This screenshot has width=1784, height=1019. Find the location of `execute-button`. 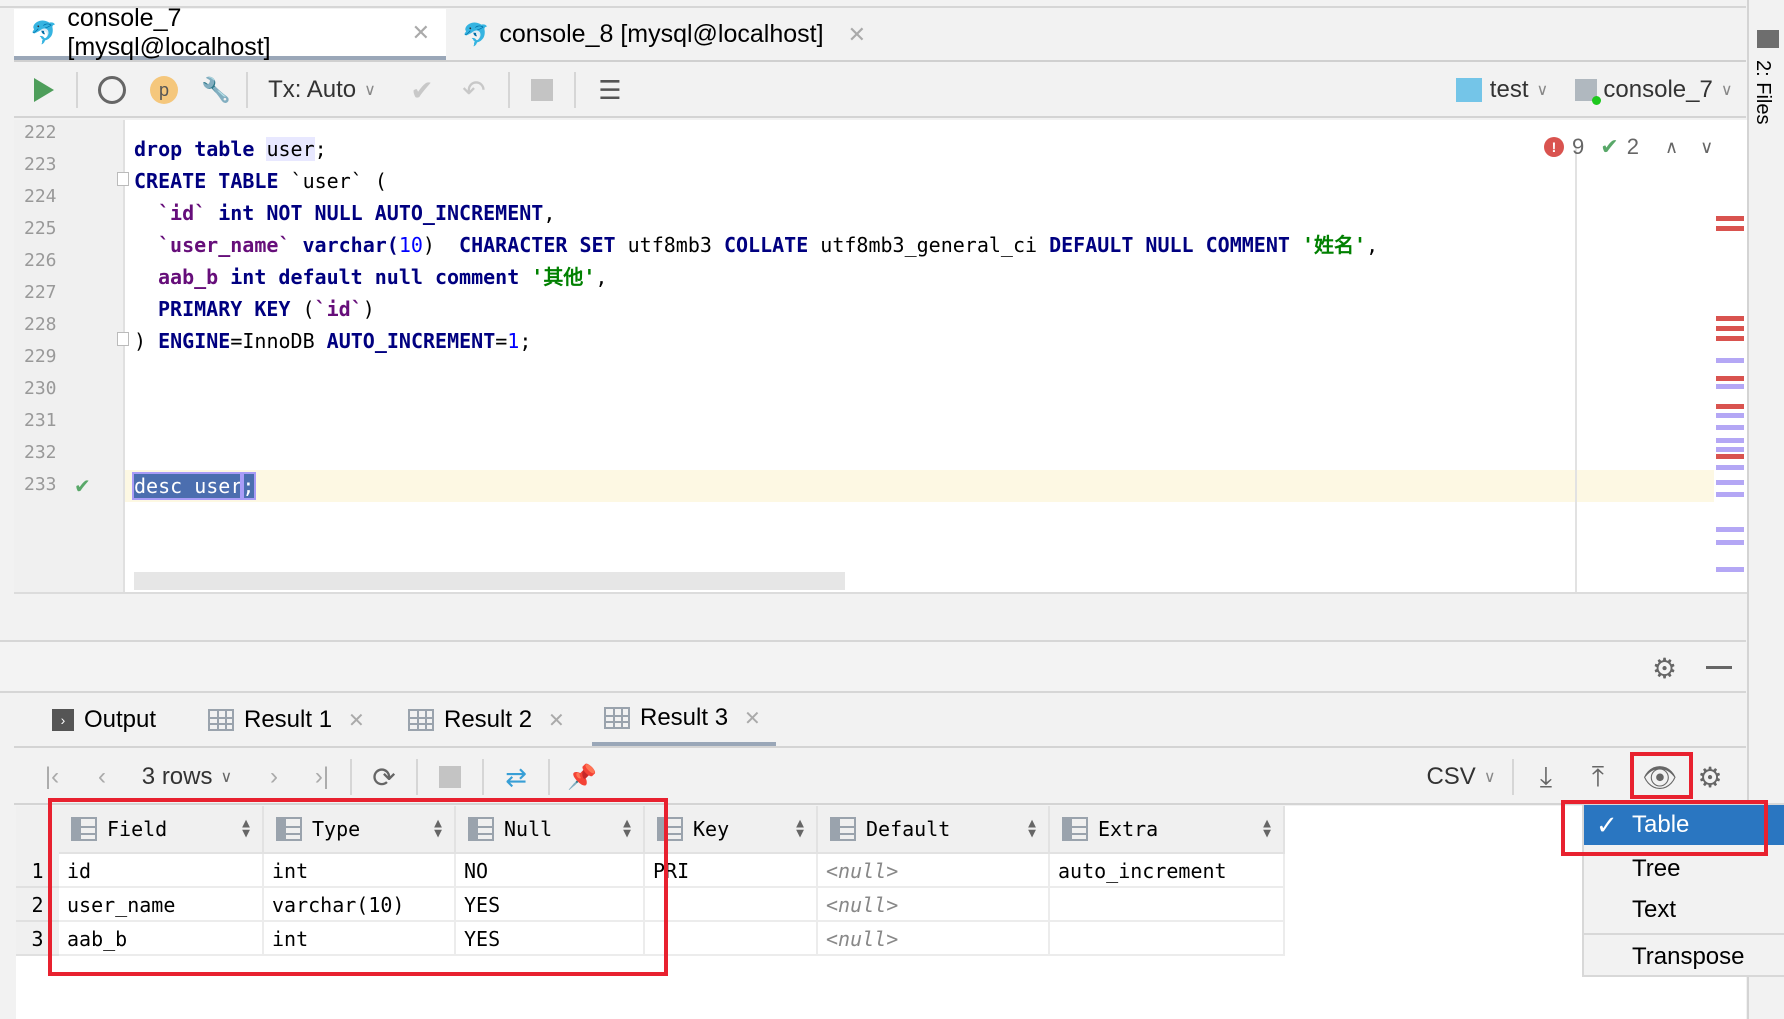

execute-button is located at coordinates (44, 90).